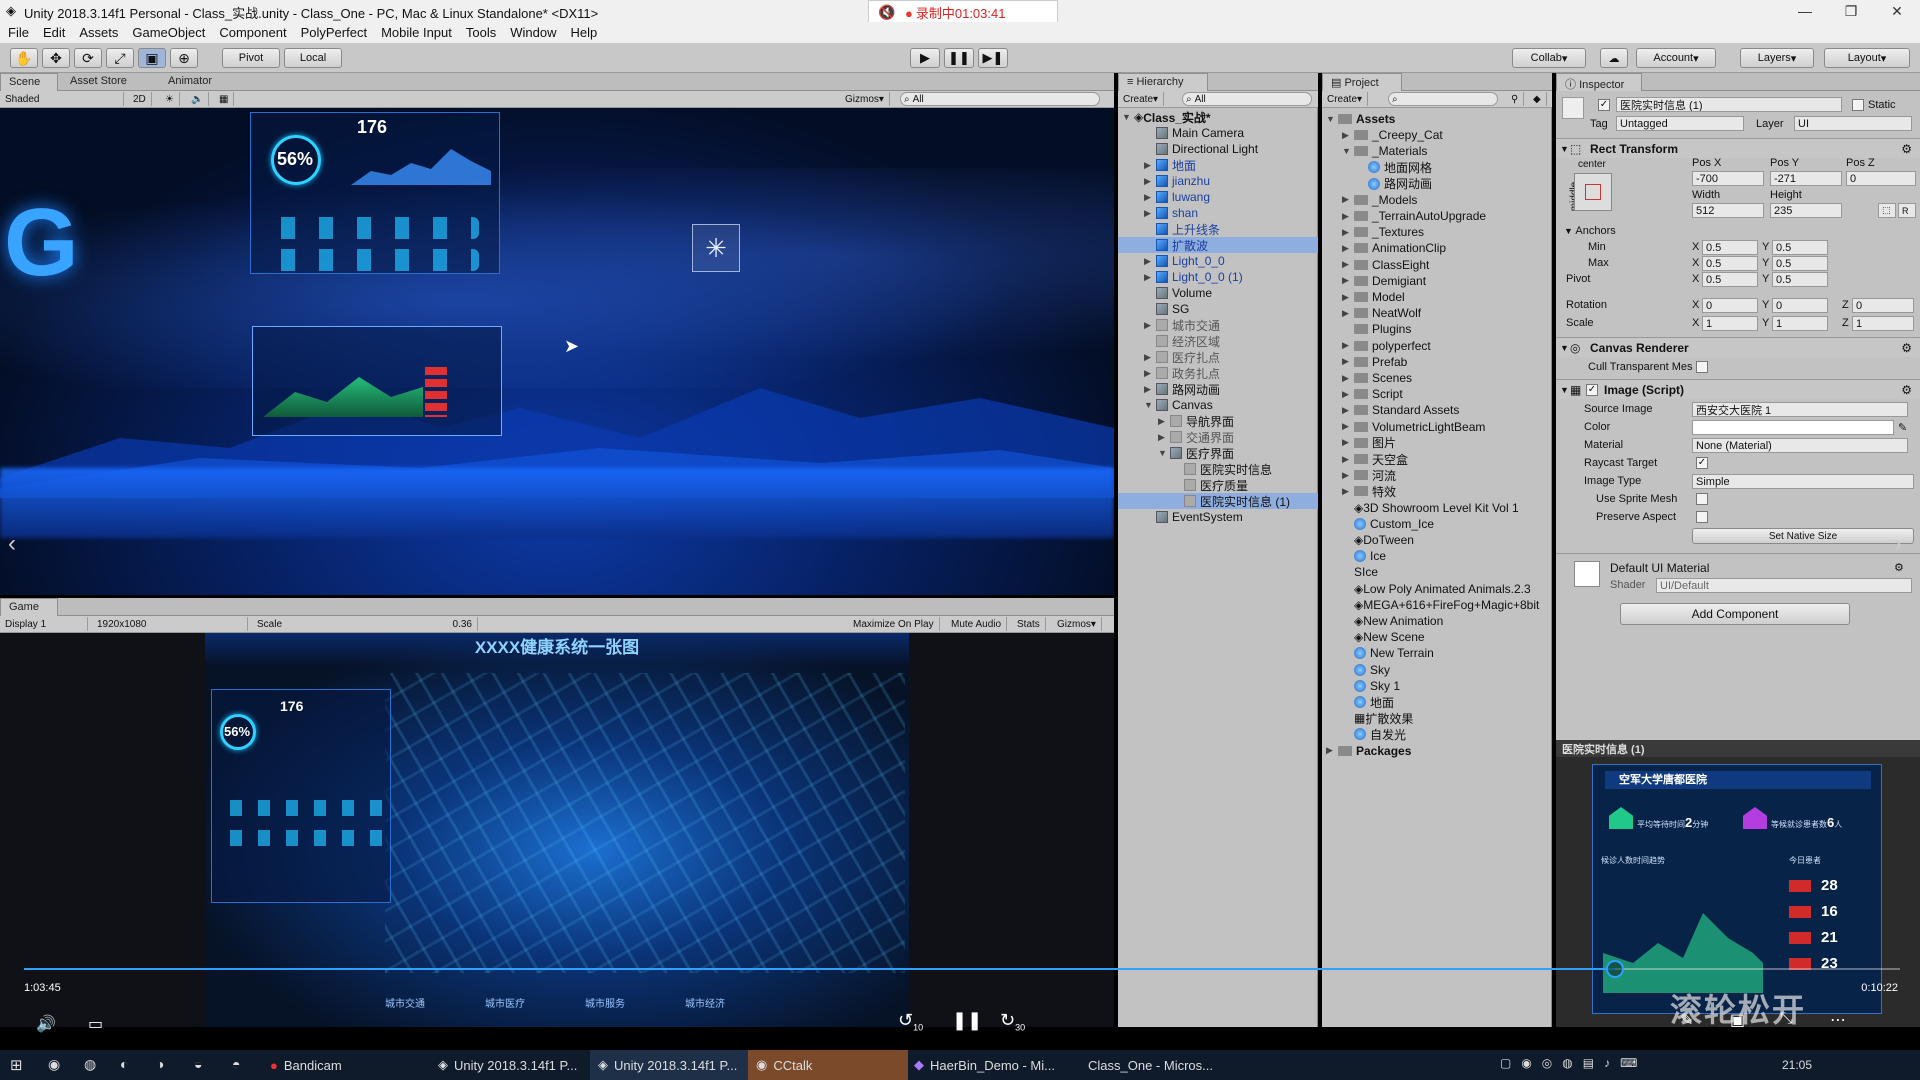 This screenshot has width=1920, height=1080. What do you see at coordinates (1359, 443) in the screenshot?
I see `project-item: ▶ 图片` at bounding box center [1359, 443].